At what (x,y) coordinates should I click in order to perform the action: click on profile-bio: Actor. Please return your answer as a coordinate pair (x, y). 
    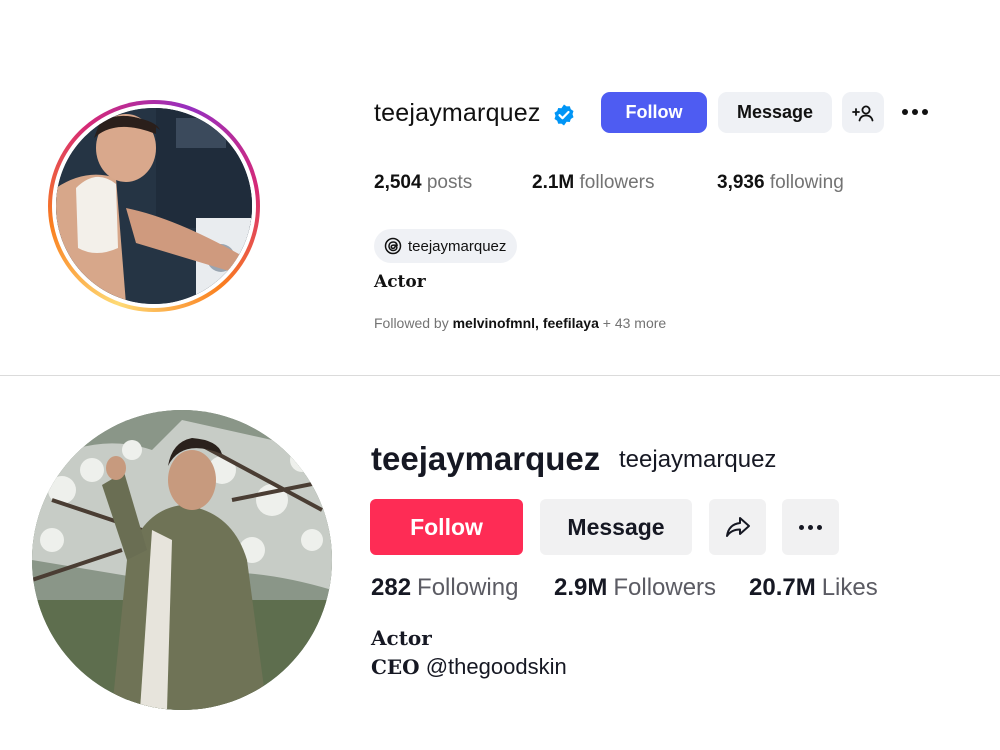
    Looking at the image, I should click on (400, 282).